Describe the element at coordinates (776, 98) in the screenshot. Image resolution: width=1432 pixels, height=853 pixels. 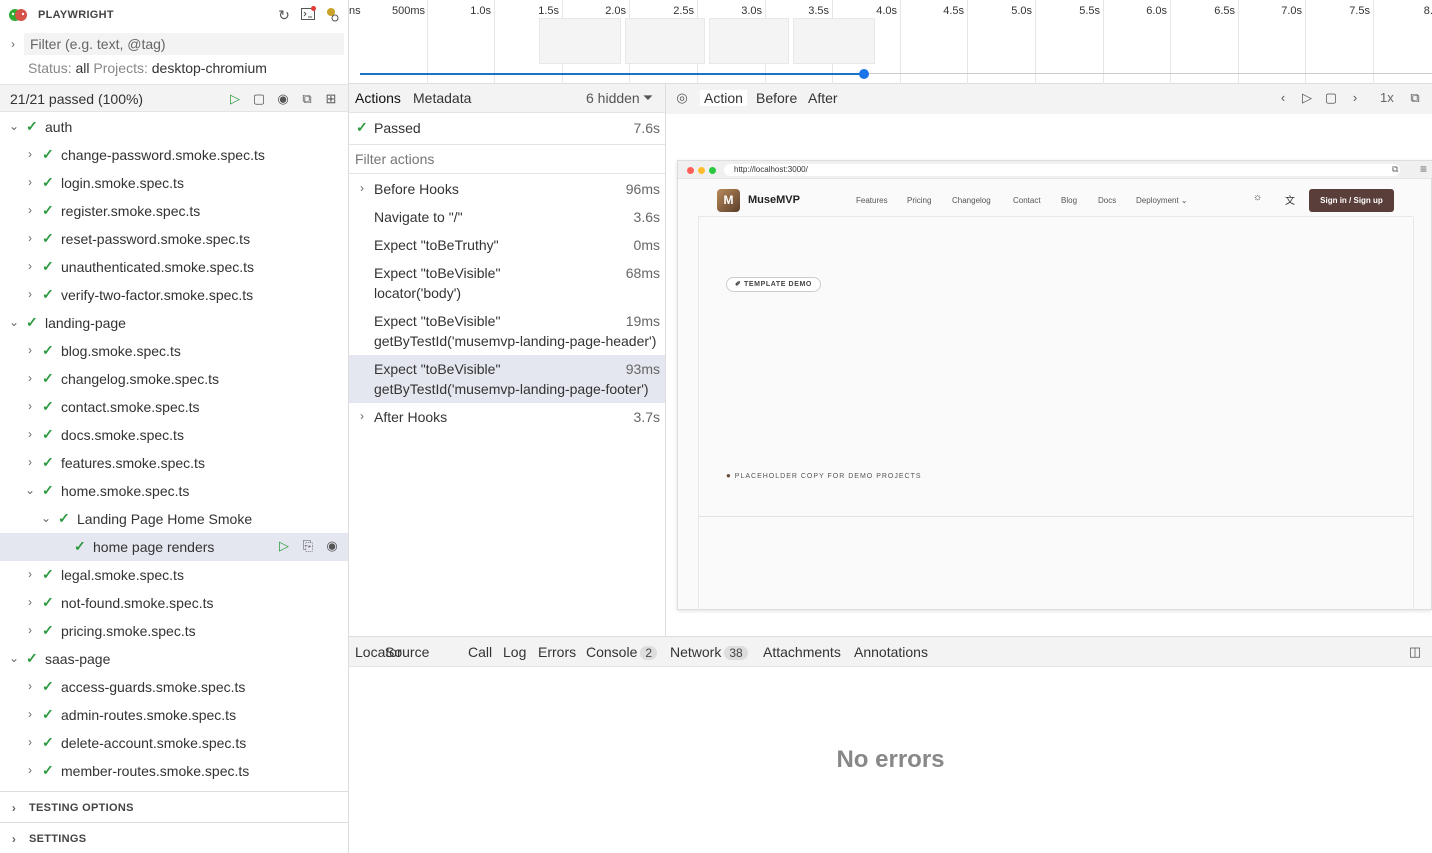
I see `tab-before: Before` at that location.